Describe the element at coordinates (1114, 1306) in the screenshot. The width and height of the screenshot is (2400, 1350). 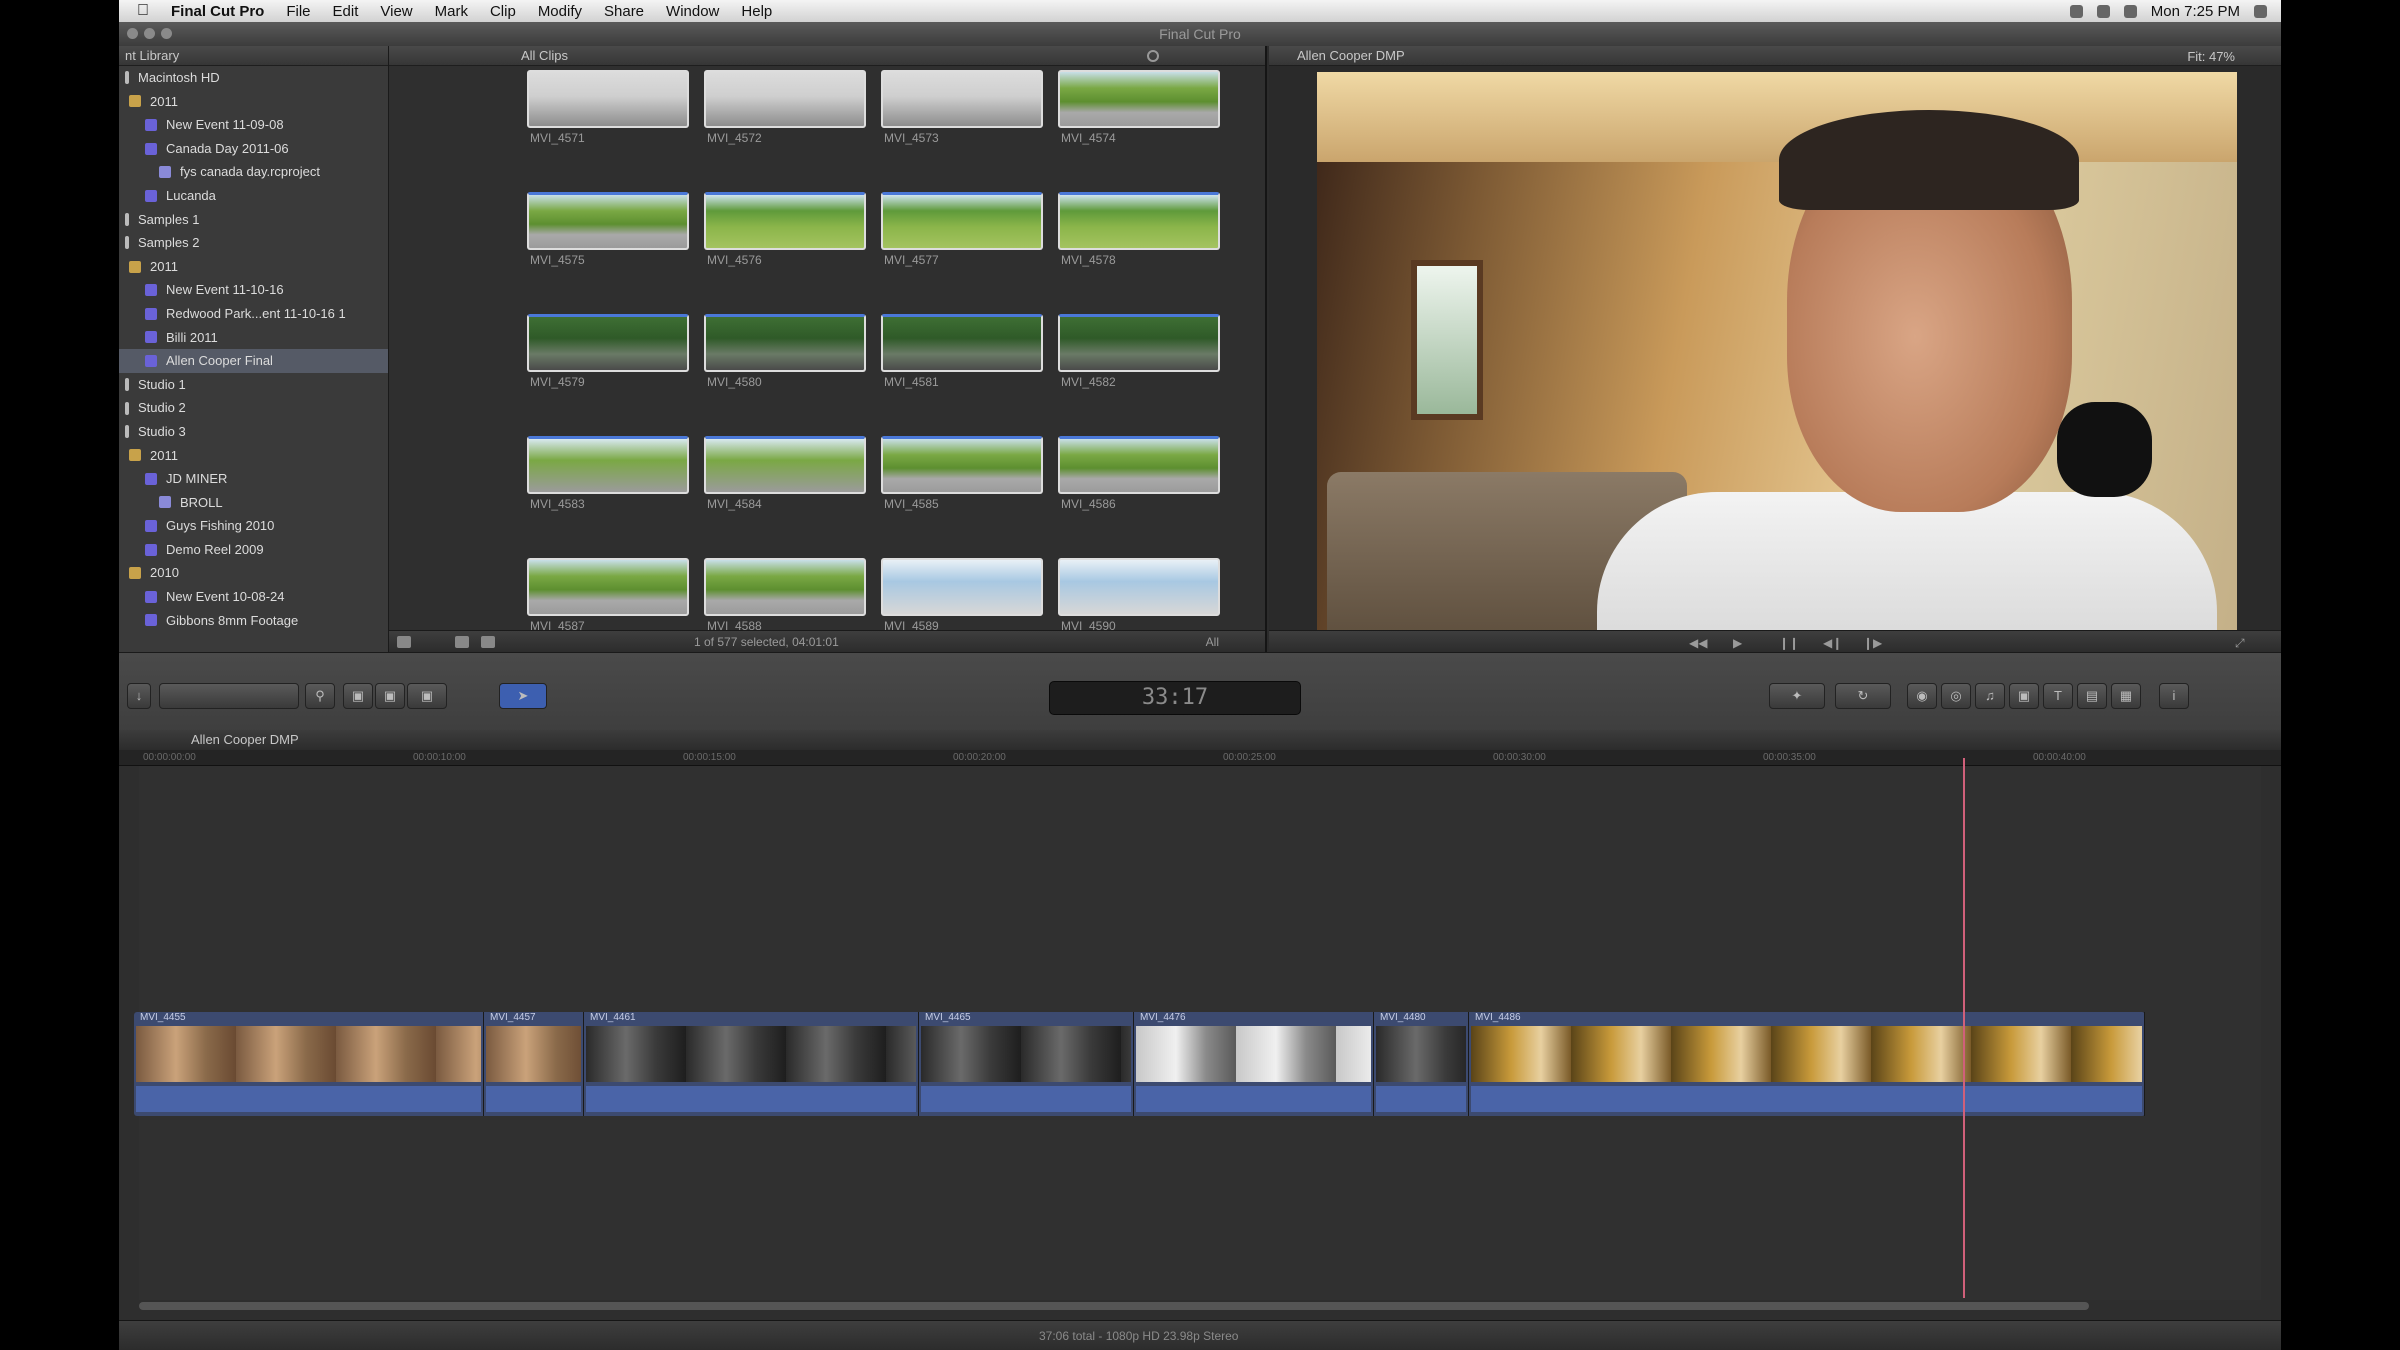
I see `timeline-scrollbar` at that location.